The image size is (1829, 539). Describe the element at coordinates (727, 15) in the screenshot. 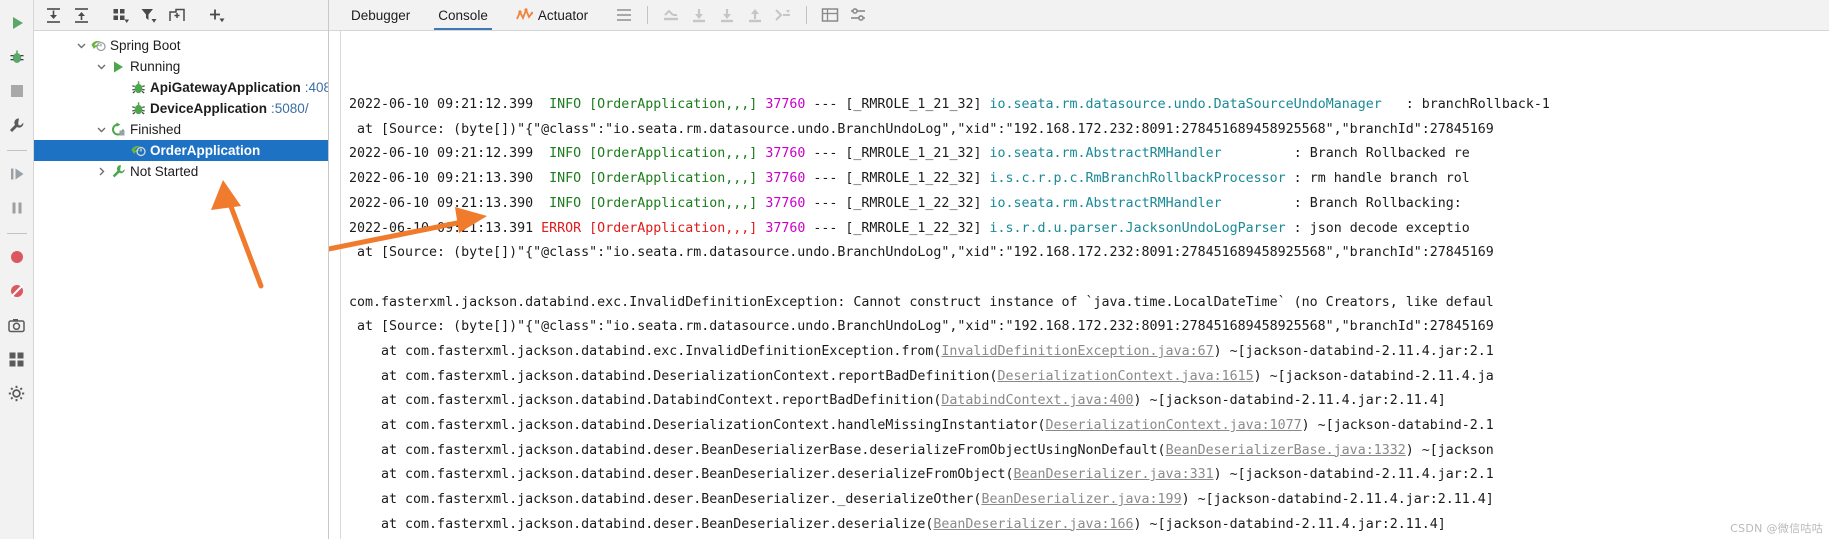

I see `force-step-into-icon` at that location.